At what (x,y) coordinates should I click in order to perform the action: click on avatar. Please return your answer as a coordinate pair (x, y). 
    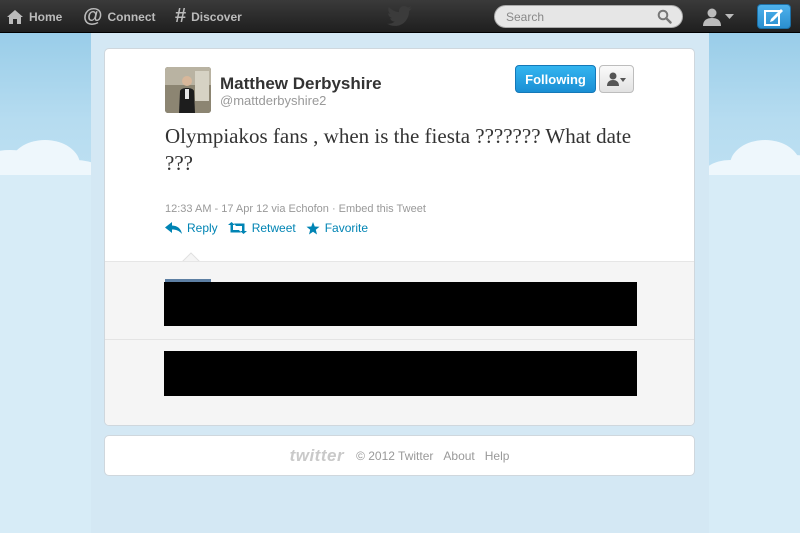
    Looking at the image, I should click on (188, 90).